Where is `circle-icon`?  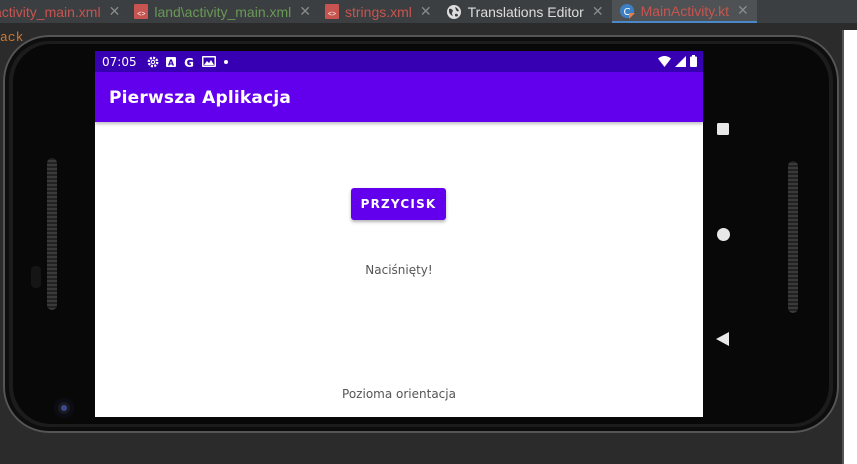 circle-icon is located at coordinates (723, 234).